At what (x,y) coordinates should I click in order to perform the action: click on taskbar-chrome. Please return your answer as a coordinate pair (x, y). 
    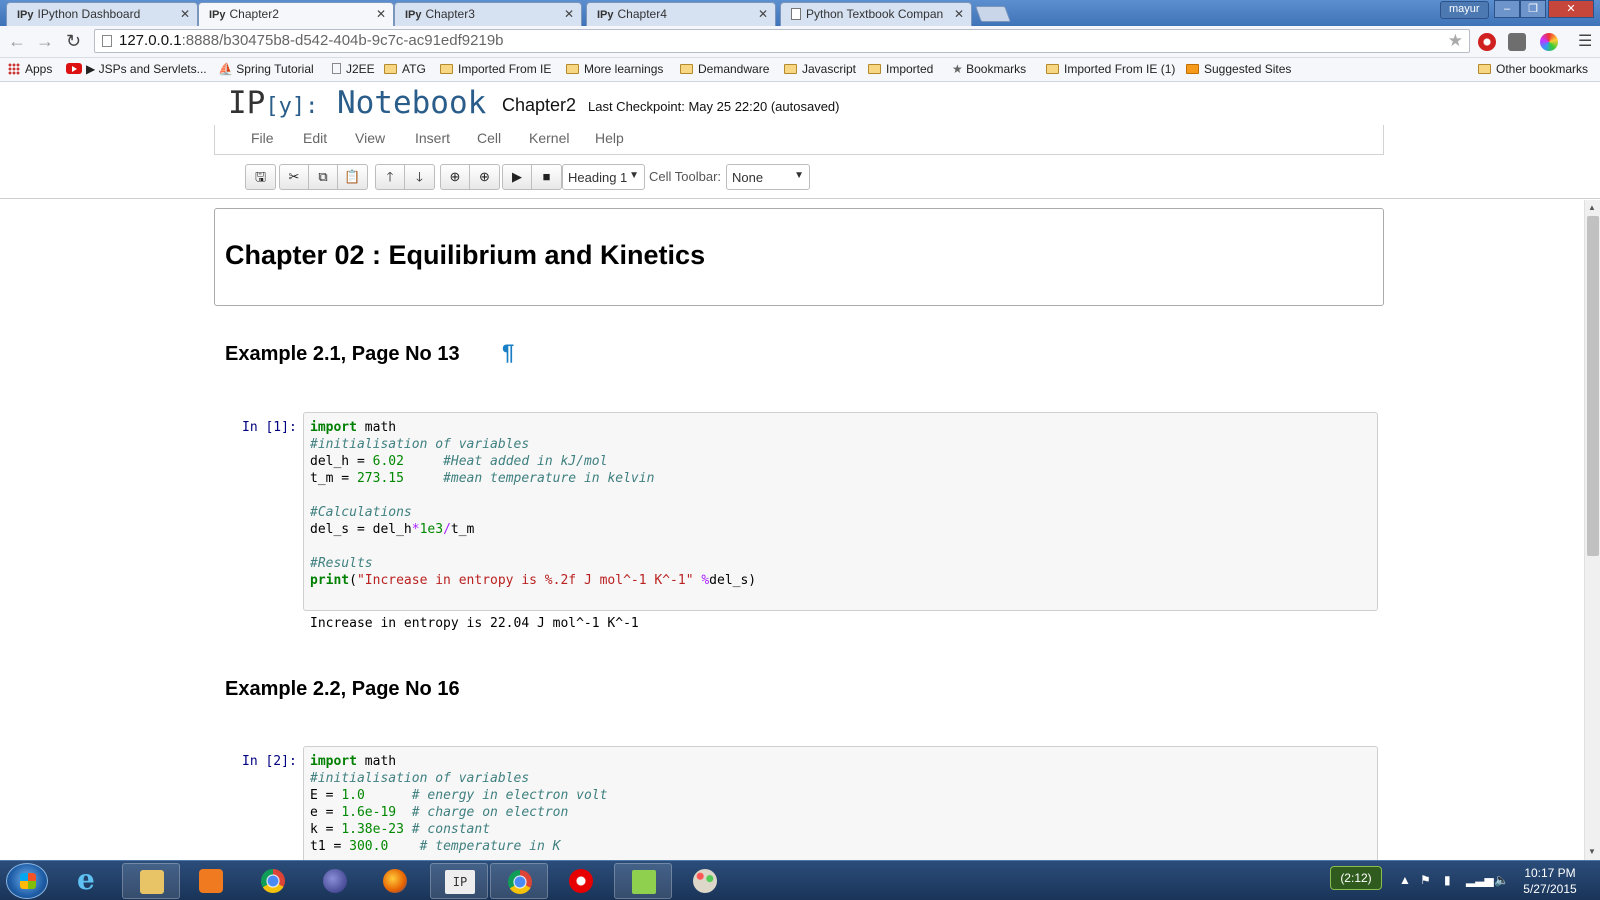
    Looking at the image, I should click on (273, 881).